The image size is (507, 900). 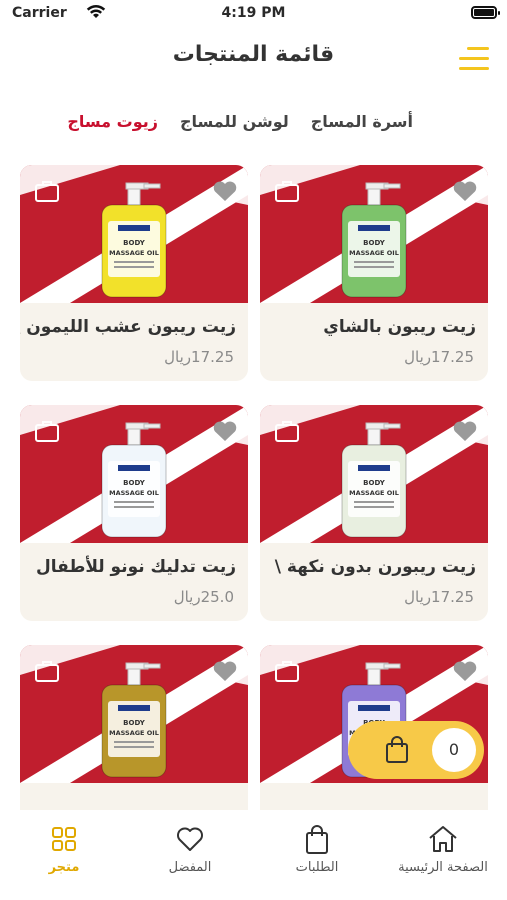 I want to click on nav-home-label: الصفحة الرئيسية, so click(x=443, y=867).